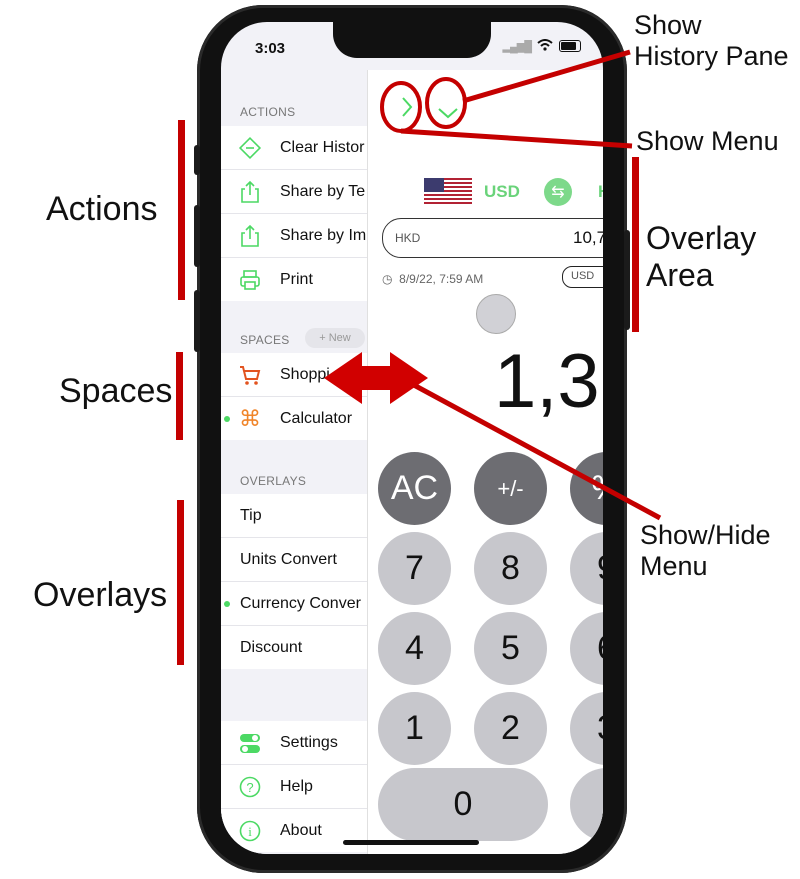  What do you see at coordinates (412, 40) in the screenshot?
I see `notch` at bounding box center [412, 40].